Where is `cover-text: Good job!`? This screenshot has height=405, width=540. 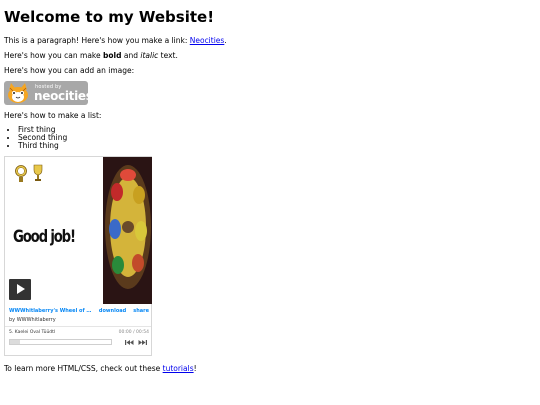
cover-text: Good job! is located at coordinates (44, 237).